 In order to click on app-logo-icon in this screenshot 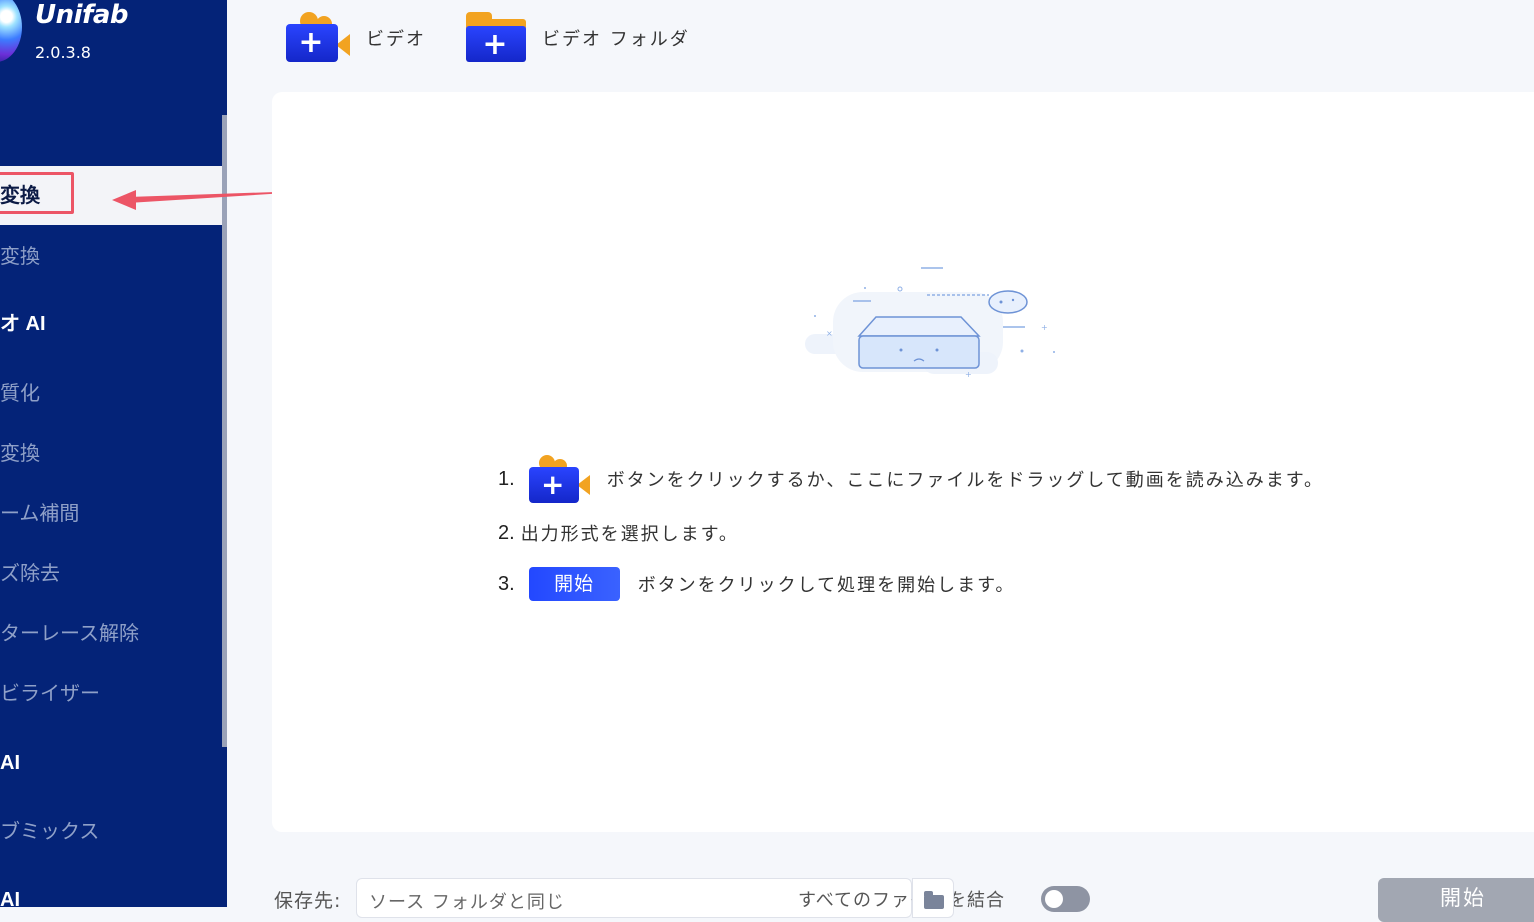, I will do `click(11, 31)`.